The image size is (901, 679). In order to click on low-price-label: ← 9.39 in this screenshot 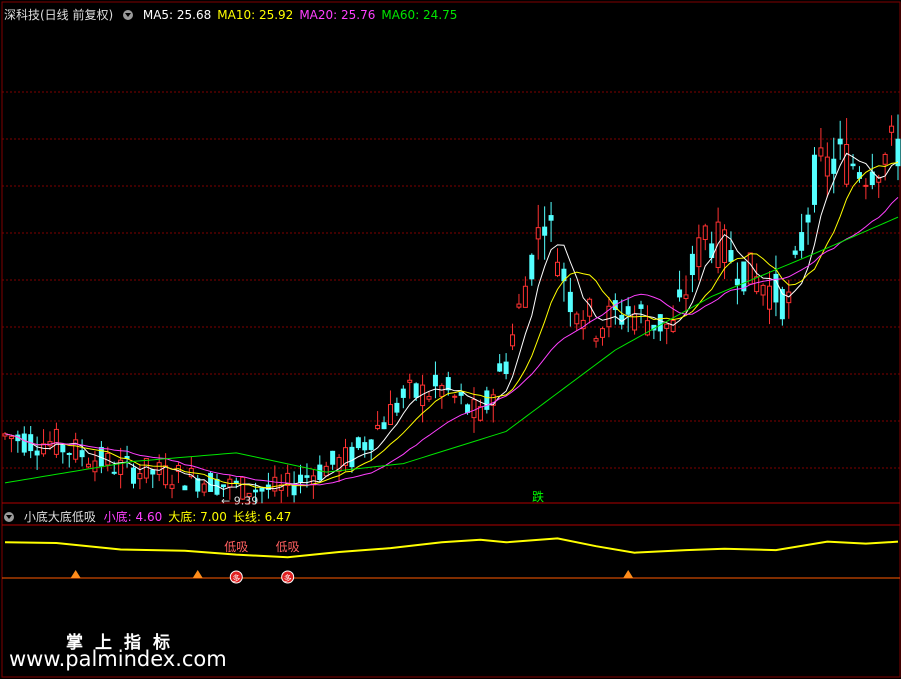, I will do `click(239, 500)`.